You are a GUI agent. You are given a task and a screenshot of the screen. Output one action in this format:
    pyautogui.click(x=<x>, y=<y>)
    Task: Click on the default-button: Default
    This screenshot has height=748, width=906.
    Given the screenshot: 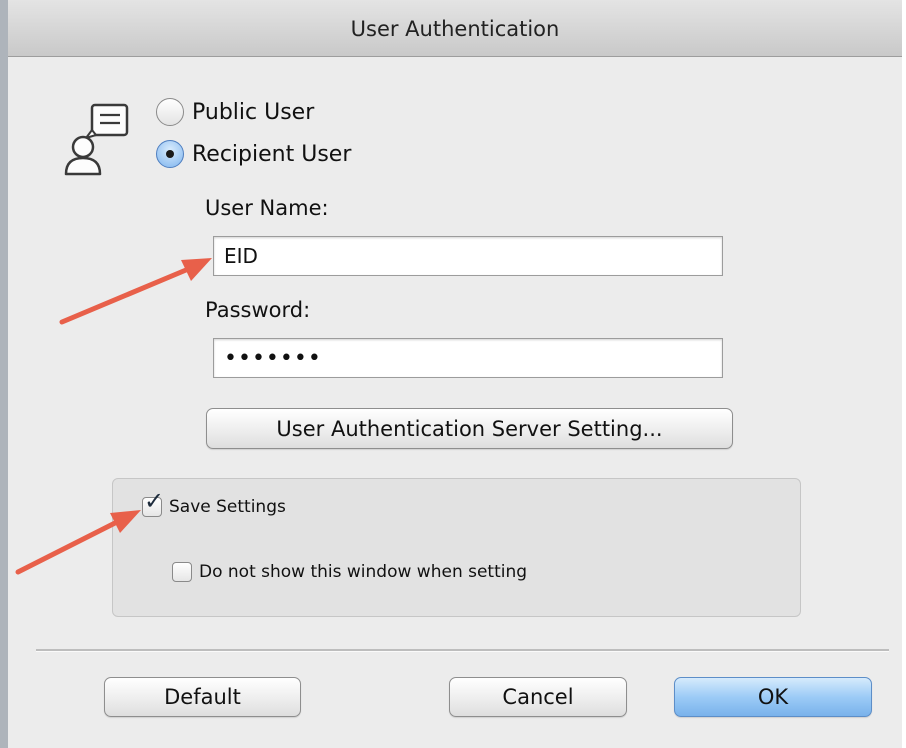 What is the action you would take?
    pyautogui.click(x=202, y=697)
    